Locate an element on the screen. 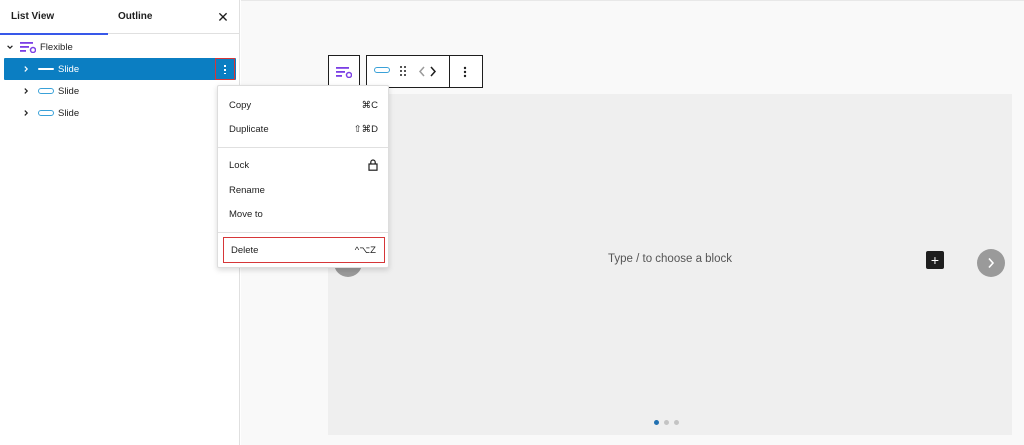  move-right-button is located at coordinates (433, 71).